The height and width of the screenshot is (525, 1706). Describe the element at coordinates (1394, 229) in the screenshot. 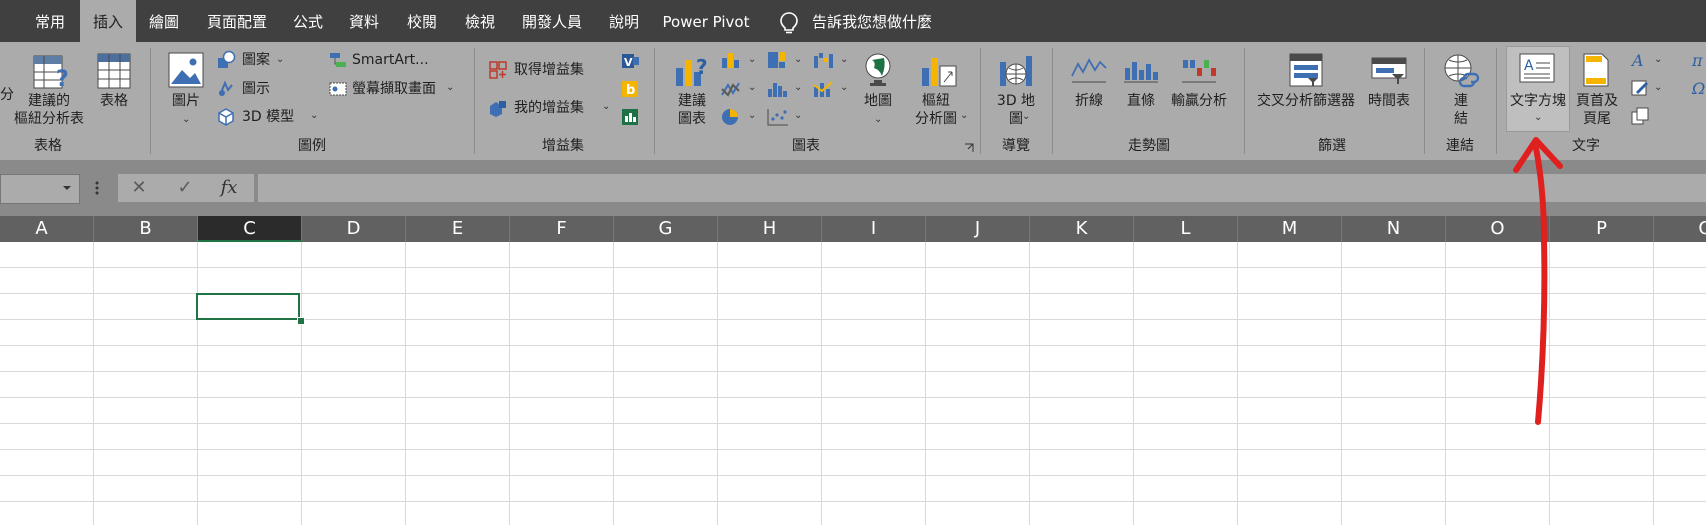

I see `column-header-n: N` at that location.